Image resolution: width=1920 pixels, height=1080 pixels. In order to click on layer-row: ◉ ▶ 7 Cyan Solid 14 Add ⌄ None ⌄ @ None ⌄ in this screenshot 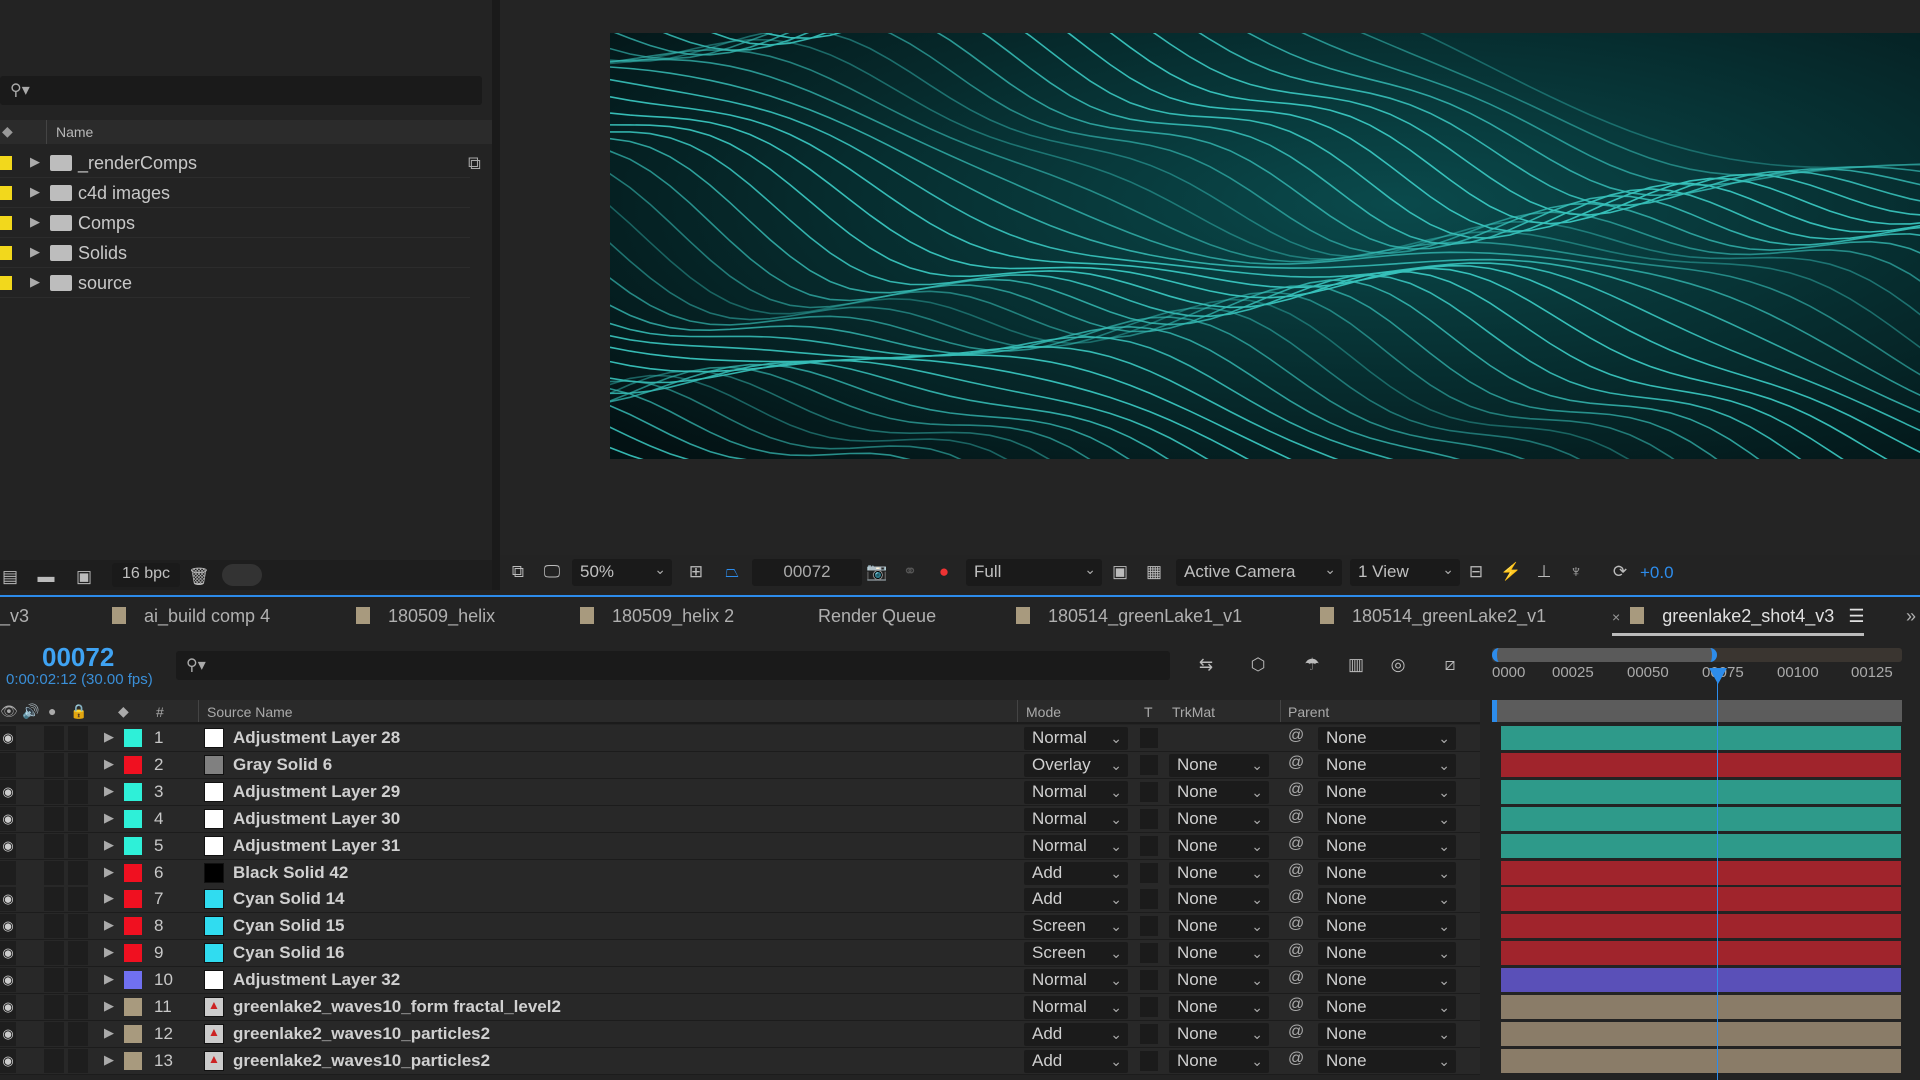, I will do `click(740, 900)`.